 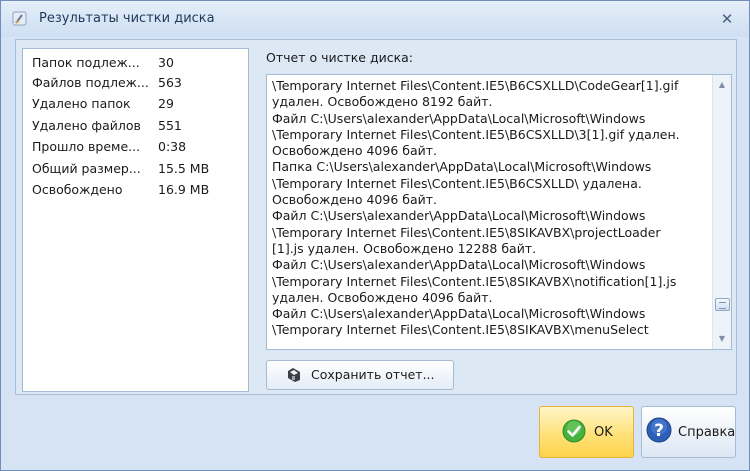 I want to click on help-label: Справка, so click(x=707, y=432).